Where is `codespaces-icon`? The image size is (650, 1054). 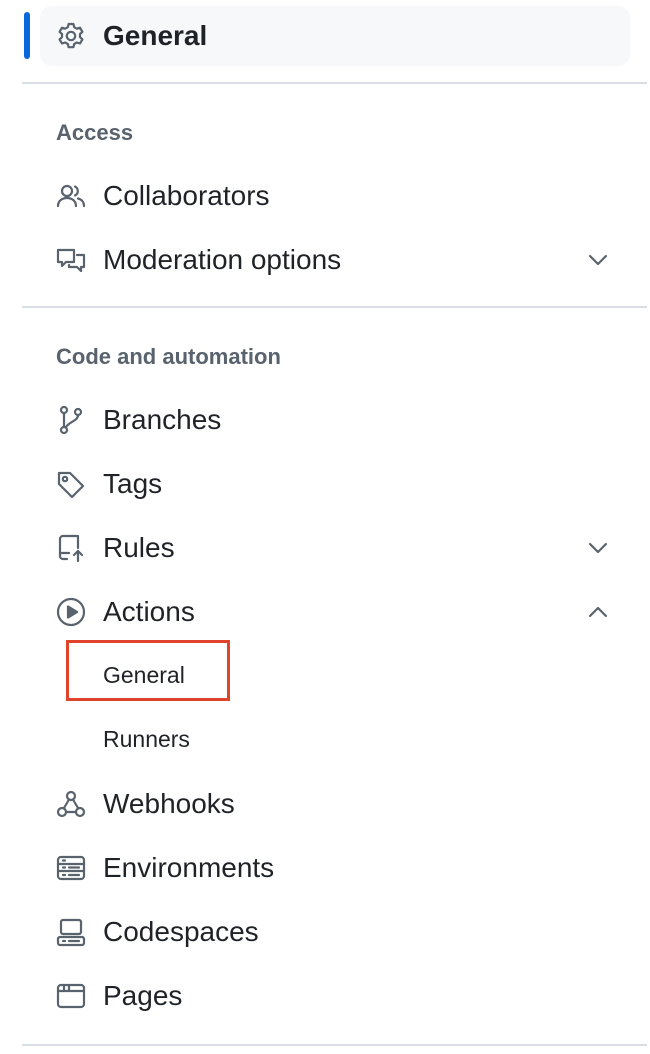 codespaces-icon is located at coordinates (71, 932).